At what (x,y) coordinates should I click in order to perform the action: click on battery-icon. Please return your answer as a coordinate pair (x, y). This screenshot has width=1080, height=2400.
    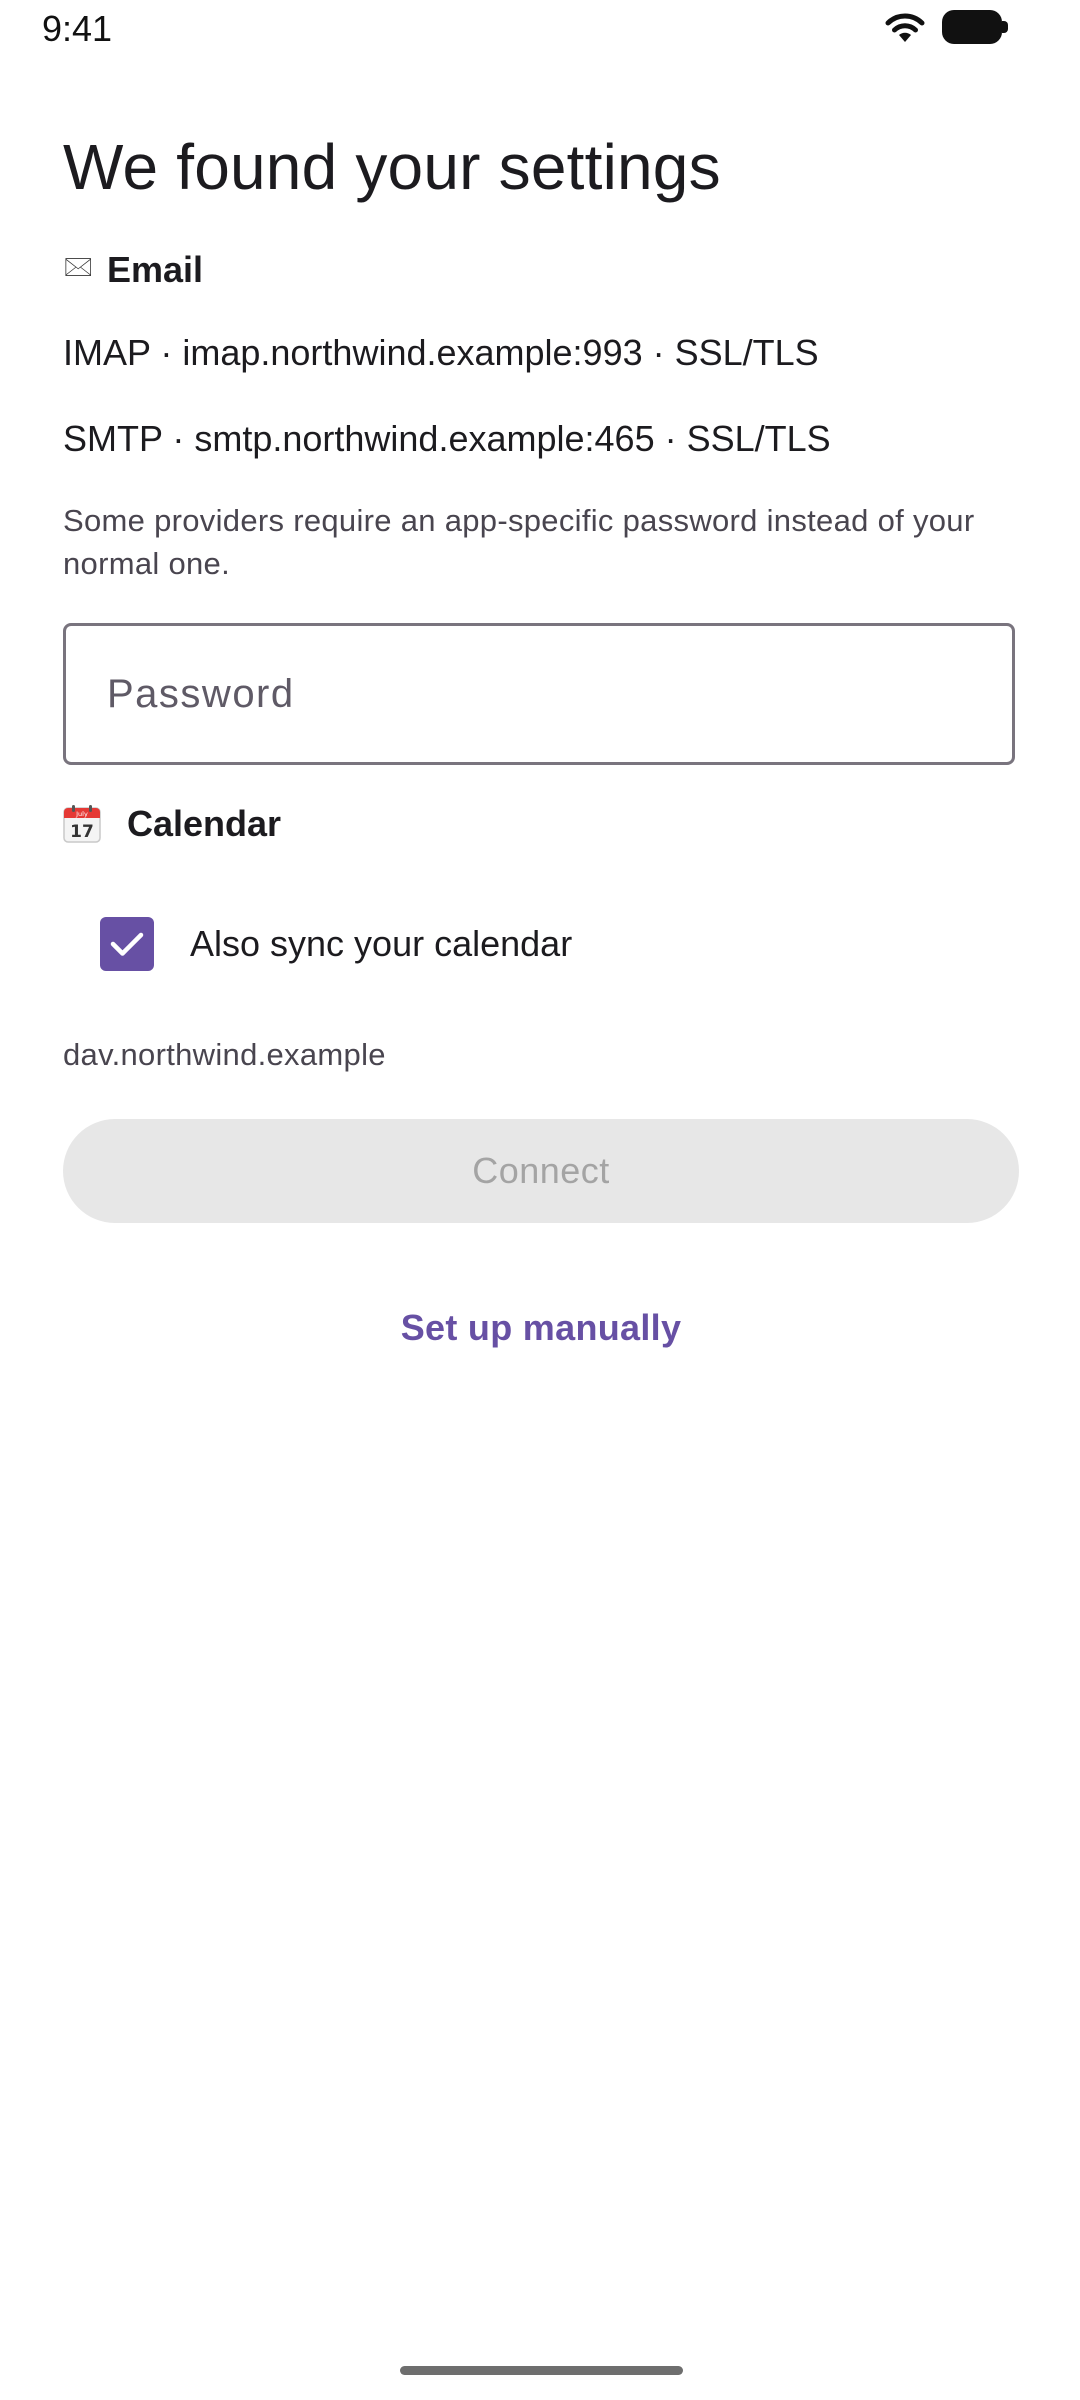
    Looking at the image, I should click on (975, 27).